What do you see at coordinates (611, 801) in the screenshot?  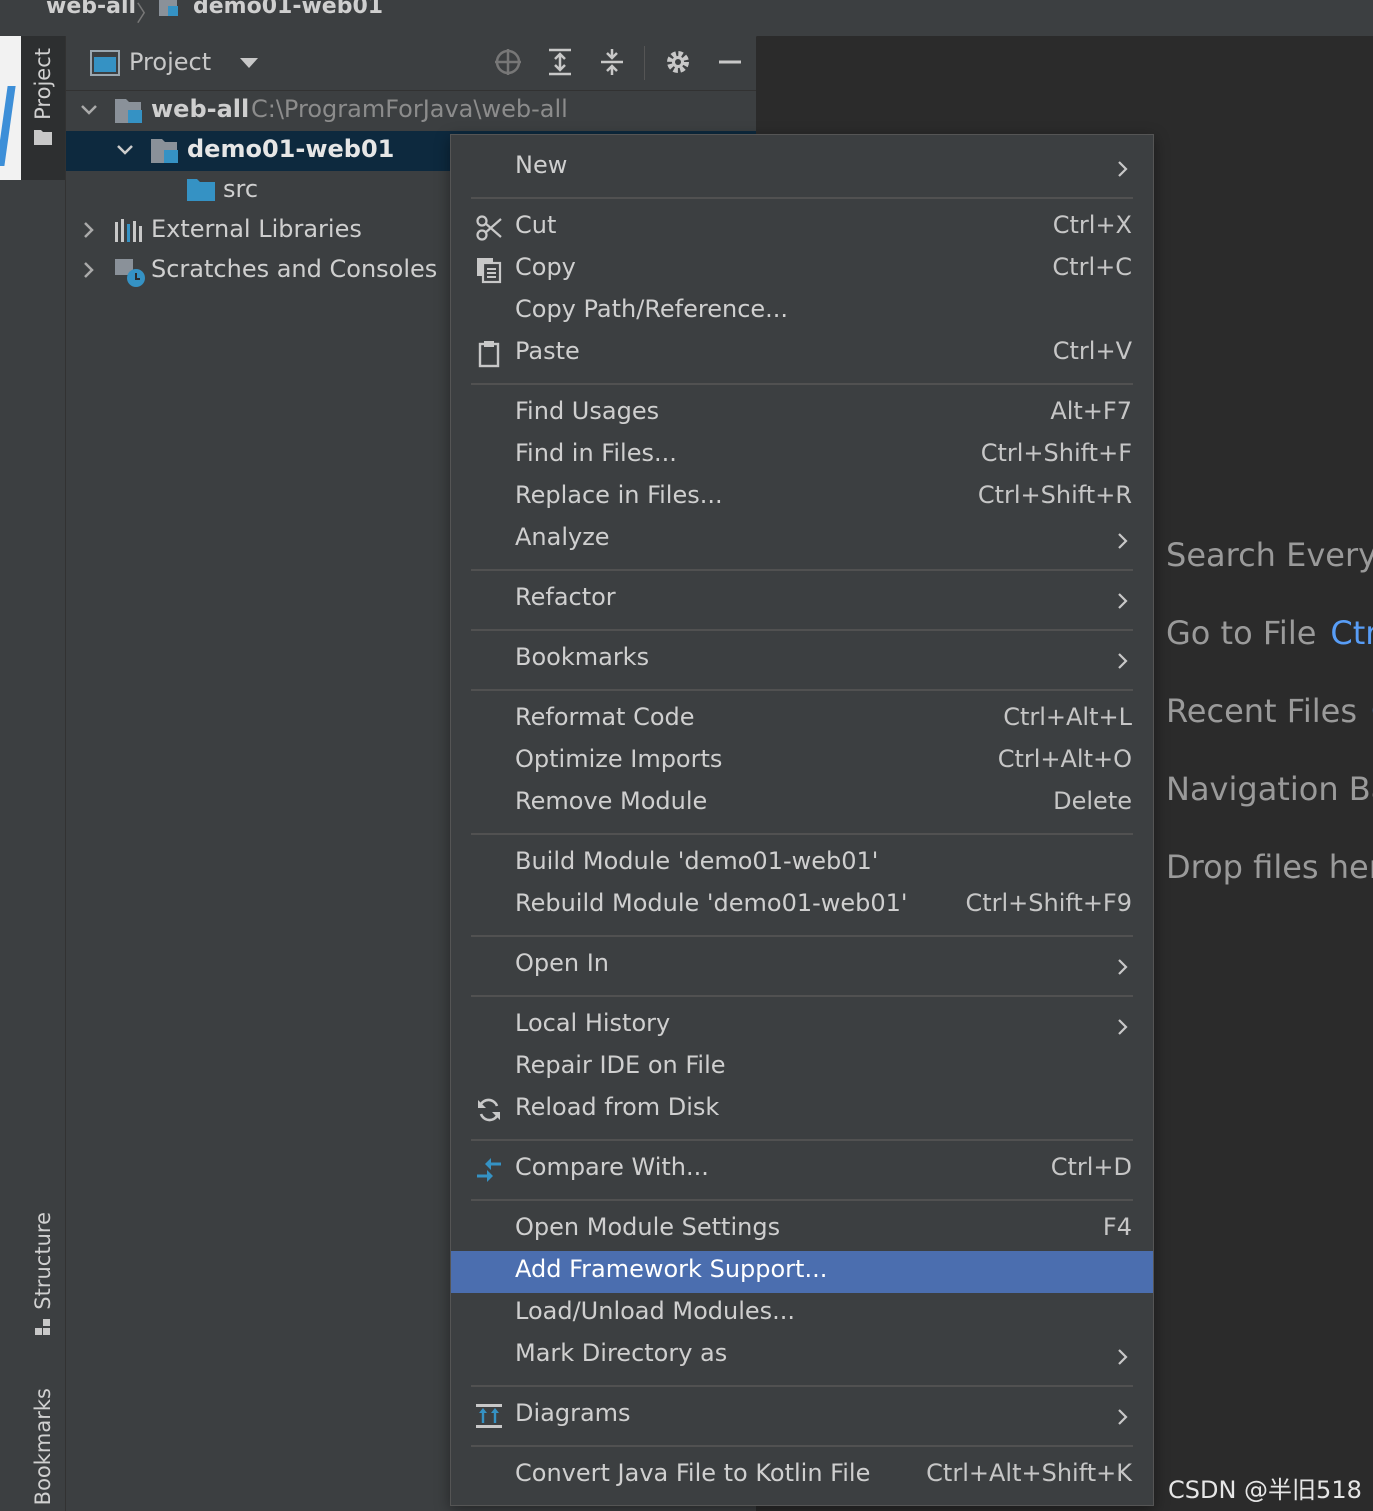 I see `menu-label: Remove Module` at bounding box center [611, 801].